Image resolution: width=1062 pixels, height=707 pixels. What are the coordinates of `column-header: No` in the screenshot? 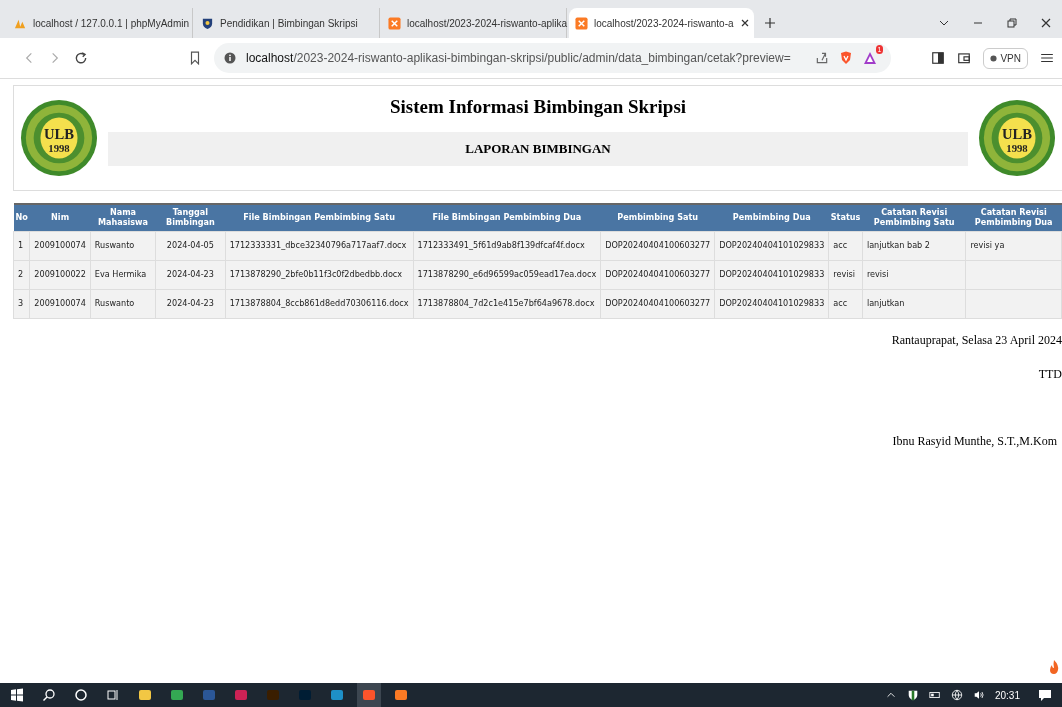 It's located at (21, 218).